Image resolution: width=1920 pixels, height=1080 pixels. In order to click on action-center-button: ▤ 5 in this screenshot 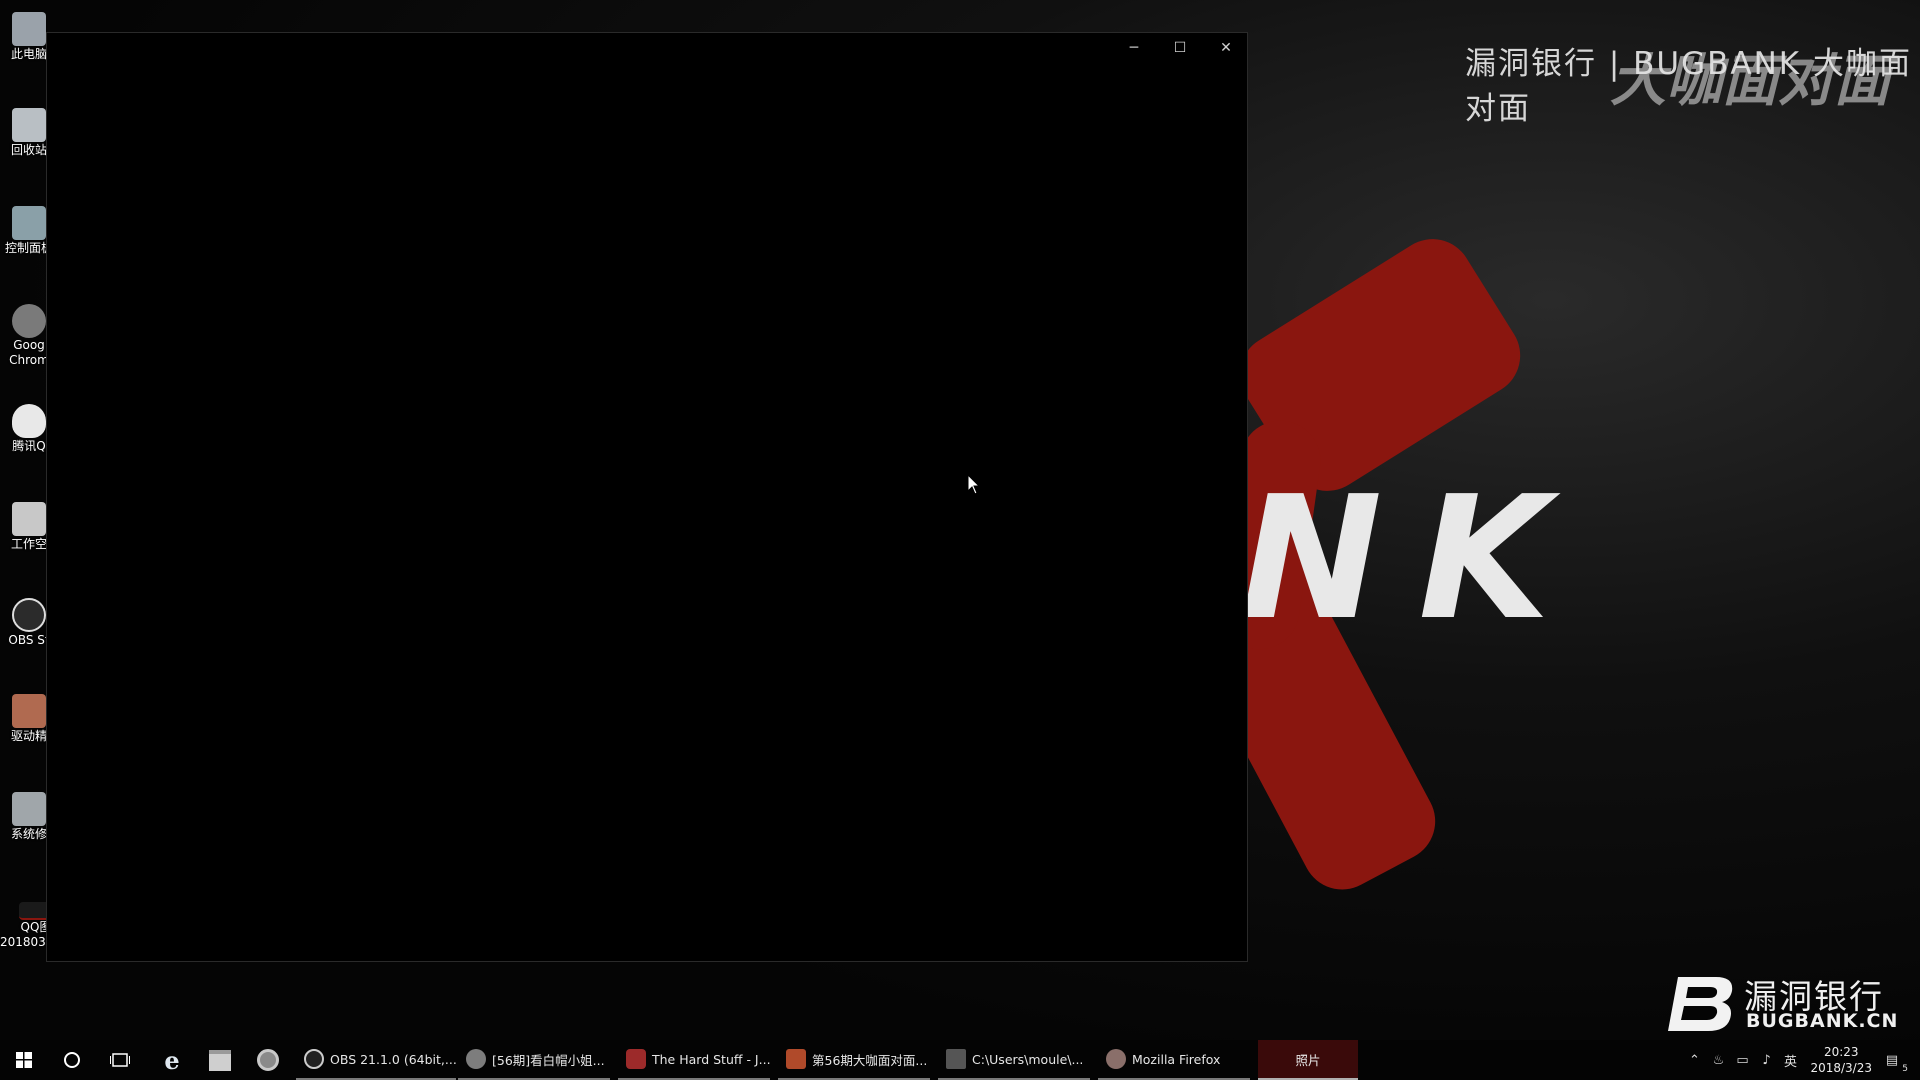, I will do `click(1895, 1062)`.